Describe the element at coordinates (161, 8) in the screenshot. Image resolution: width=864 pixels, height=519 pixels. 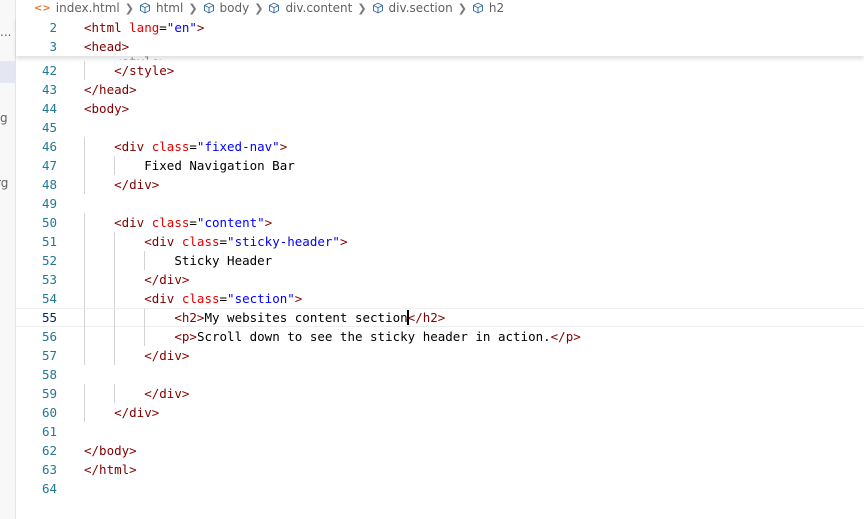
I see `breadcrumb-item: html` at that location.